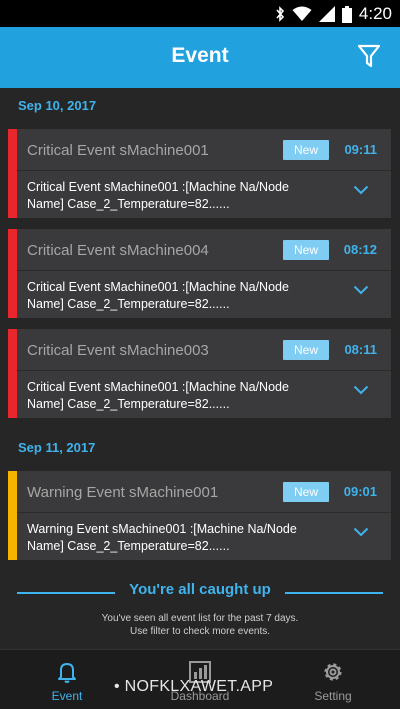 Image resolution: width=400 pixels, height=709 pixels. Describe the element at coordinates (369, 56) in the screenshot. I see `filter-icon` at that location.